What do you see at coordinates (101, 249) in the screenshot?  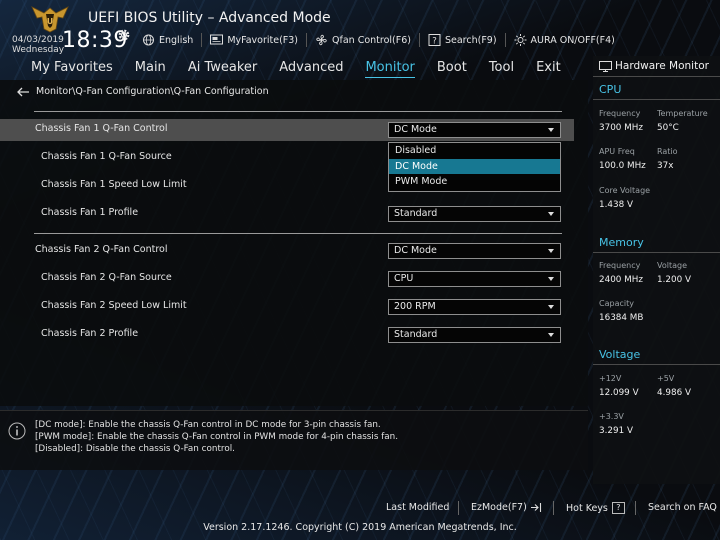 I see `setting-label: Chassis Fan 2 Q-Fan Control` at bounding box center [101, 249].